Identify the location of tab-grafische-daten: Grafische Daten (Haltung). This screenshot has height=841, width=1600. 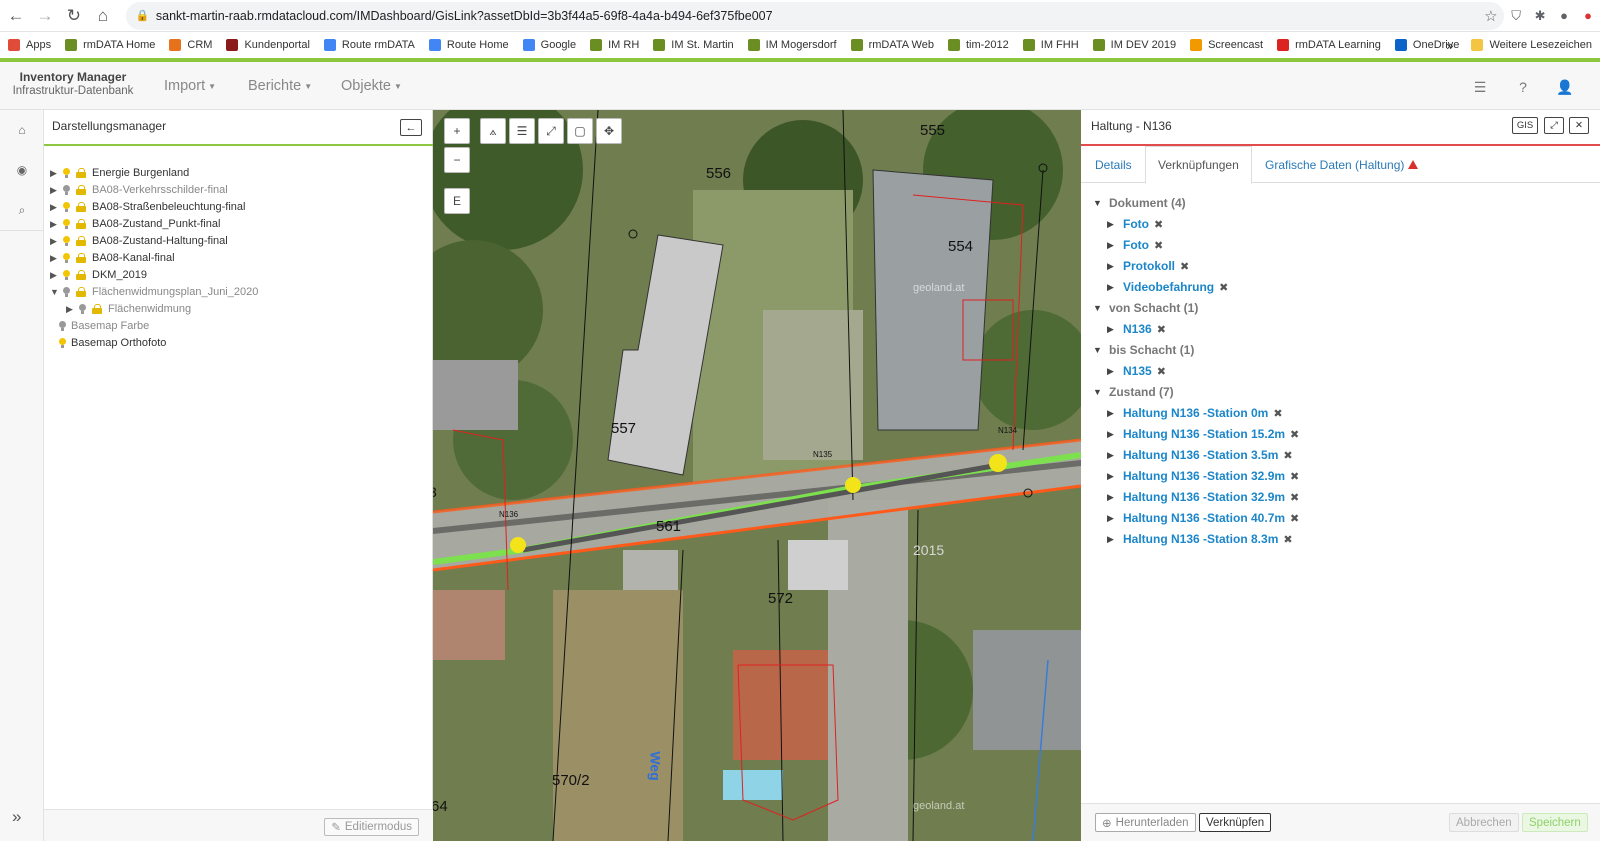
(1341, 164).